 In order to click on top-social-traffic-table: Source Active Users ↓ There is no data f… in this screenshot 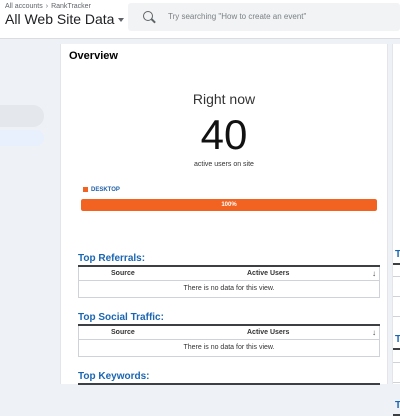, I will do `click(229, 341)`.